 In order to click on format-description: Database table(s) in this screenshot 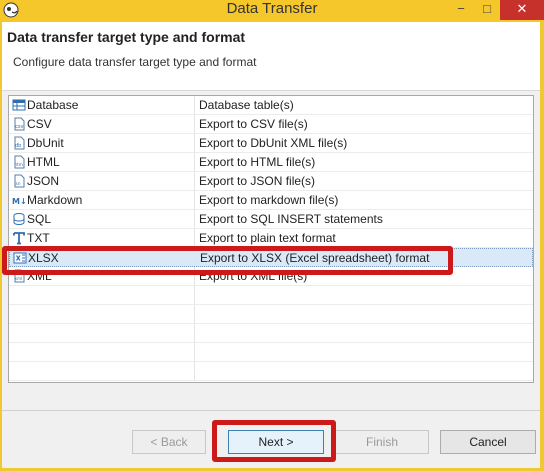, I will do `click(246, 105)`.